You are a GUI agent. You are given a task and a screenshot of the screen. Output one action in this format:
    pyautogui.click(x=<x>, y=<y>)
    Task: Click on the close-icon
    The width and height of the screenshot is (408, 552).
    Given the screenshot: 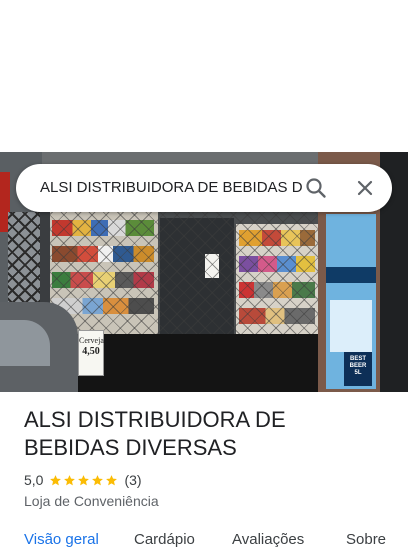 What is the action you would take?
    pyautogui.click(x=365, y=188)
    